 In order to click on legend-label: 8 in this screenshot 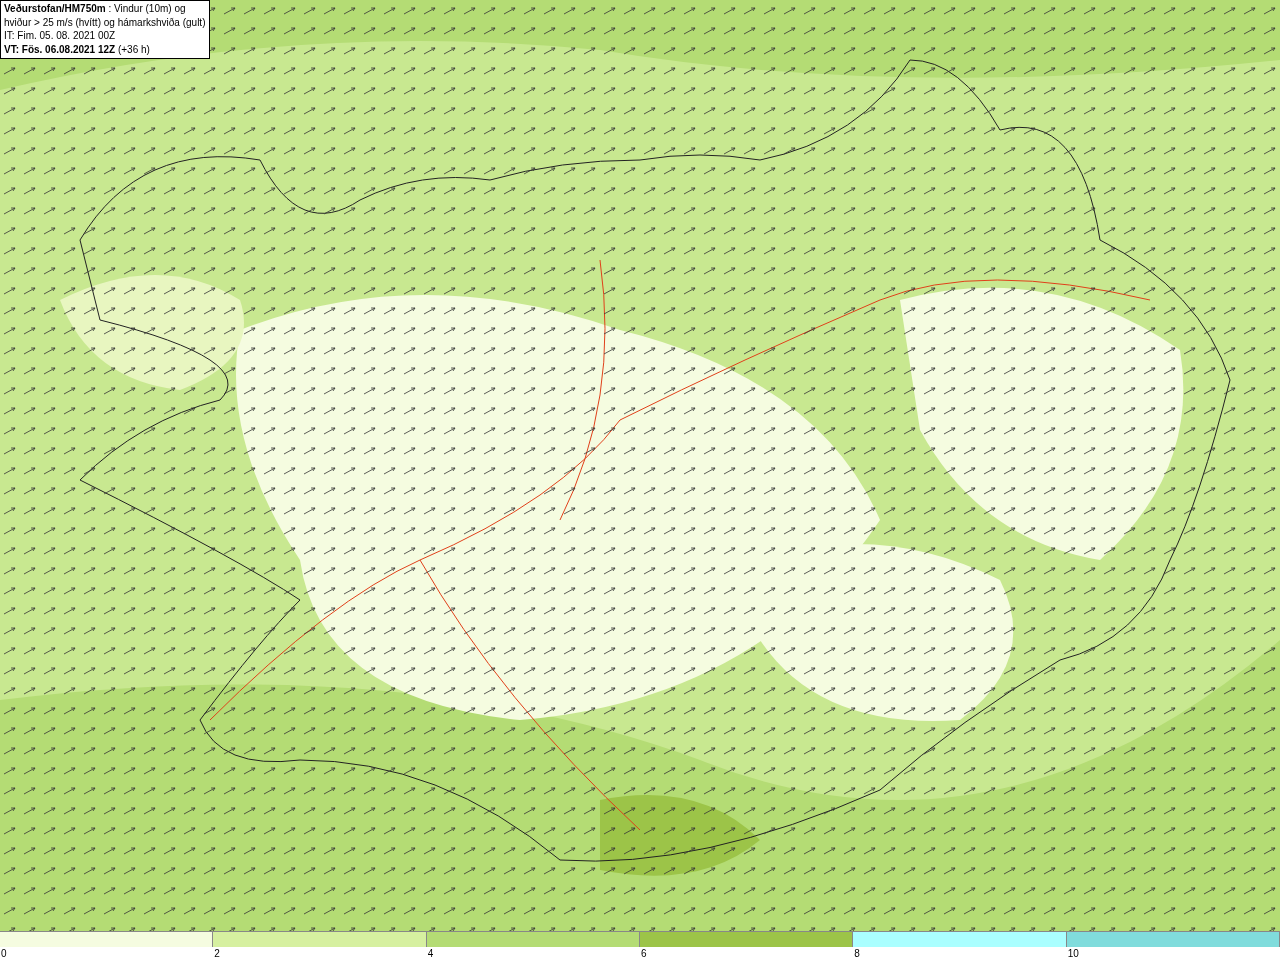, I will do `click(857, 953)`.